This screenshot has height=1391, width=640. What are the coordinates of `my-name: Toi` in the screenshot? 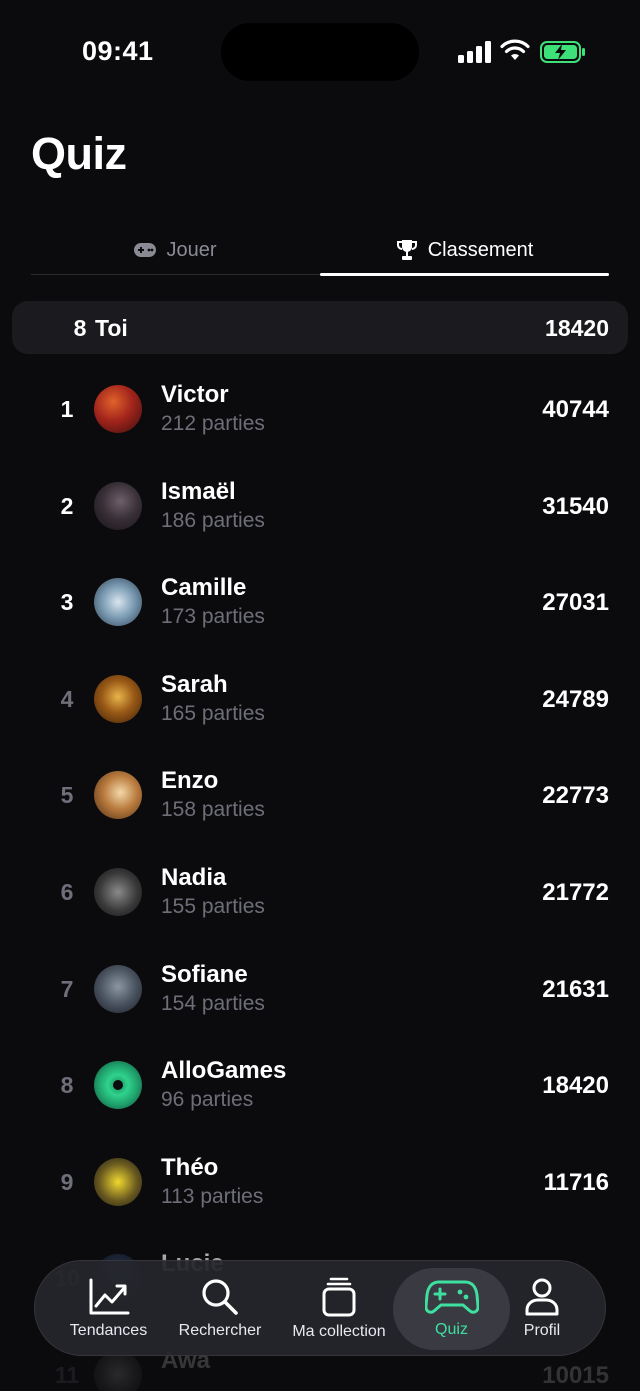 It's located at (111, 328).